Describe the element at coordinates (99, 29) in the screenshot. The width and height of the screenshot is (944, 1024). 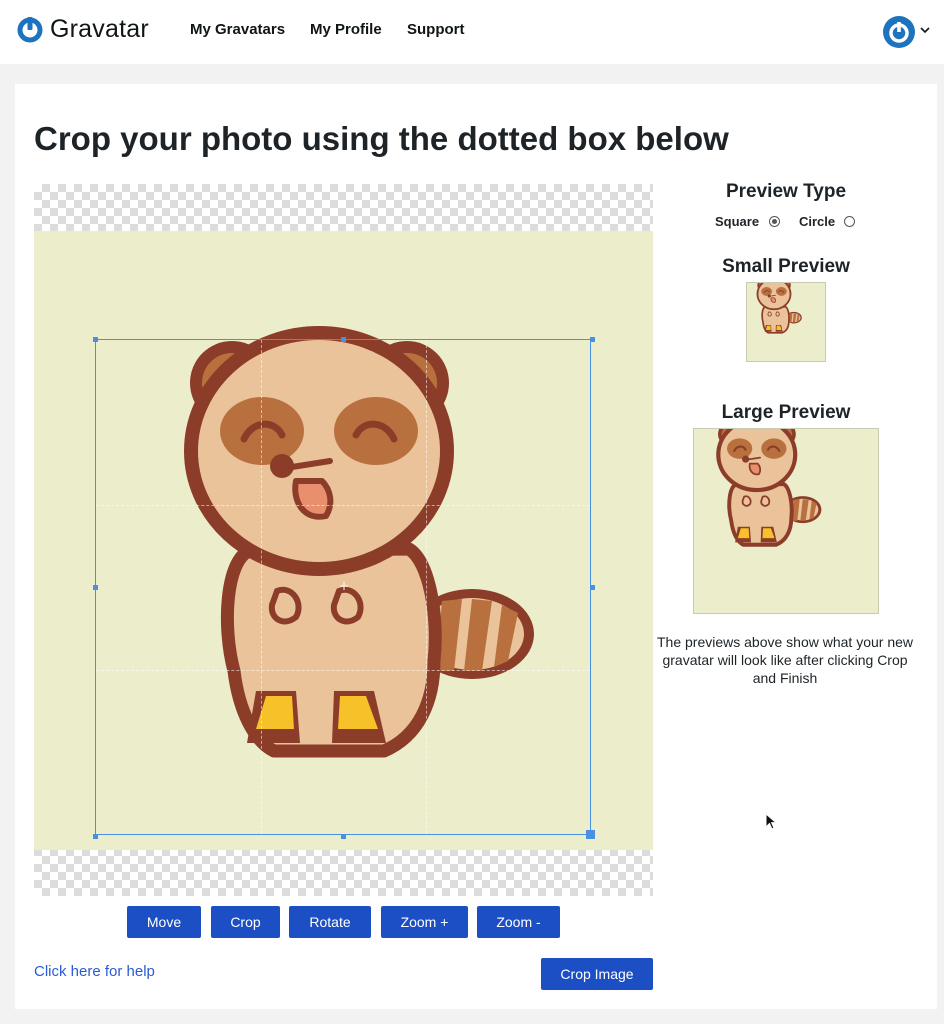
I see `brand-name: Gravatar` at that location.